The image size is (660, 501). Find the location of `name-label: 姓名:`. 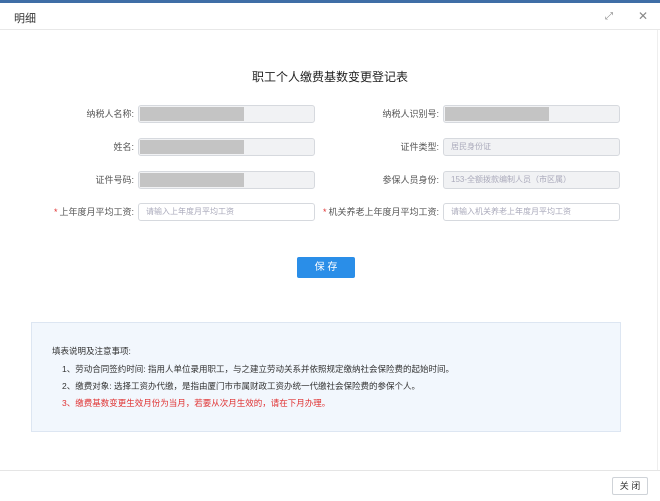

name-label: 姓名: is located at coordinates (123, 147).